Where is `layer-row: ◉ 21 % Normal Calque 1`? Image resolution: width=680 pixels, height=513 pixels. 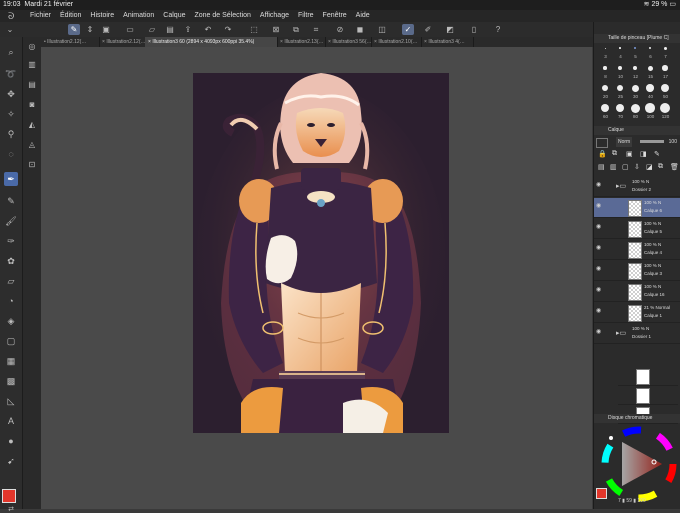 layer-row: ◉ 21 % Normal Calque 1 is located at coordinates (637, 313).